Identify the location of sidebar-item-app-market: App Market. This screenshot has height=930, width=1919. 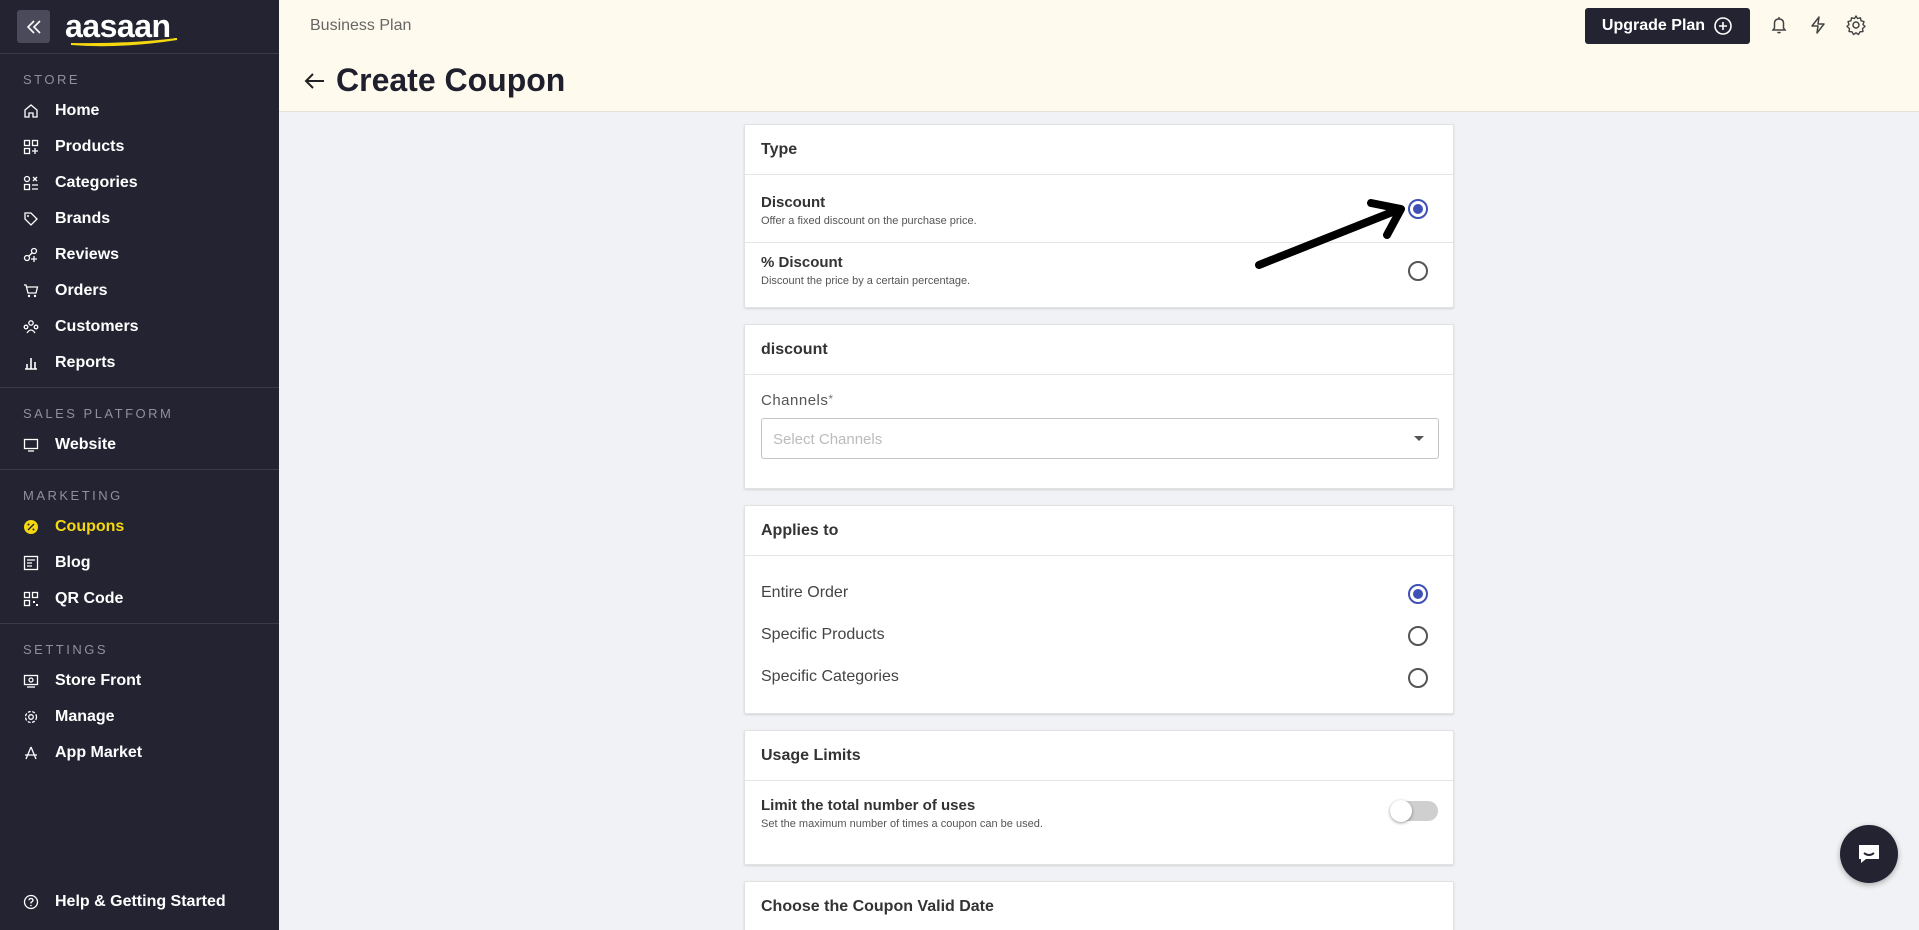
(139, 753).